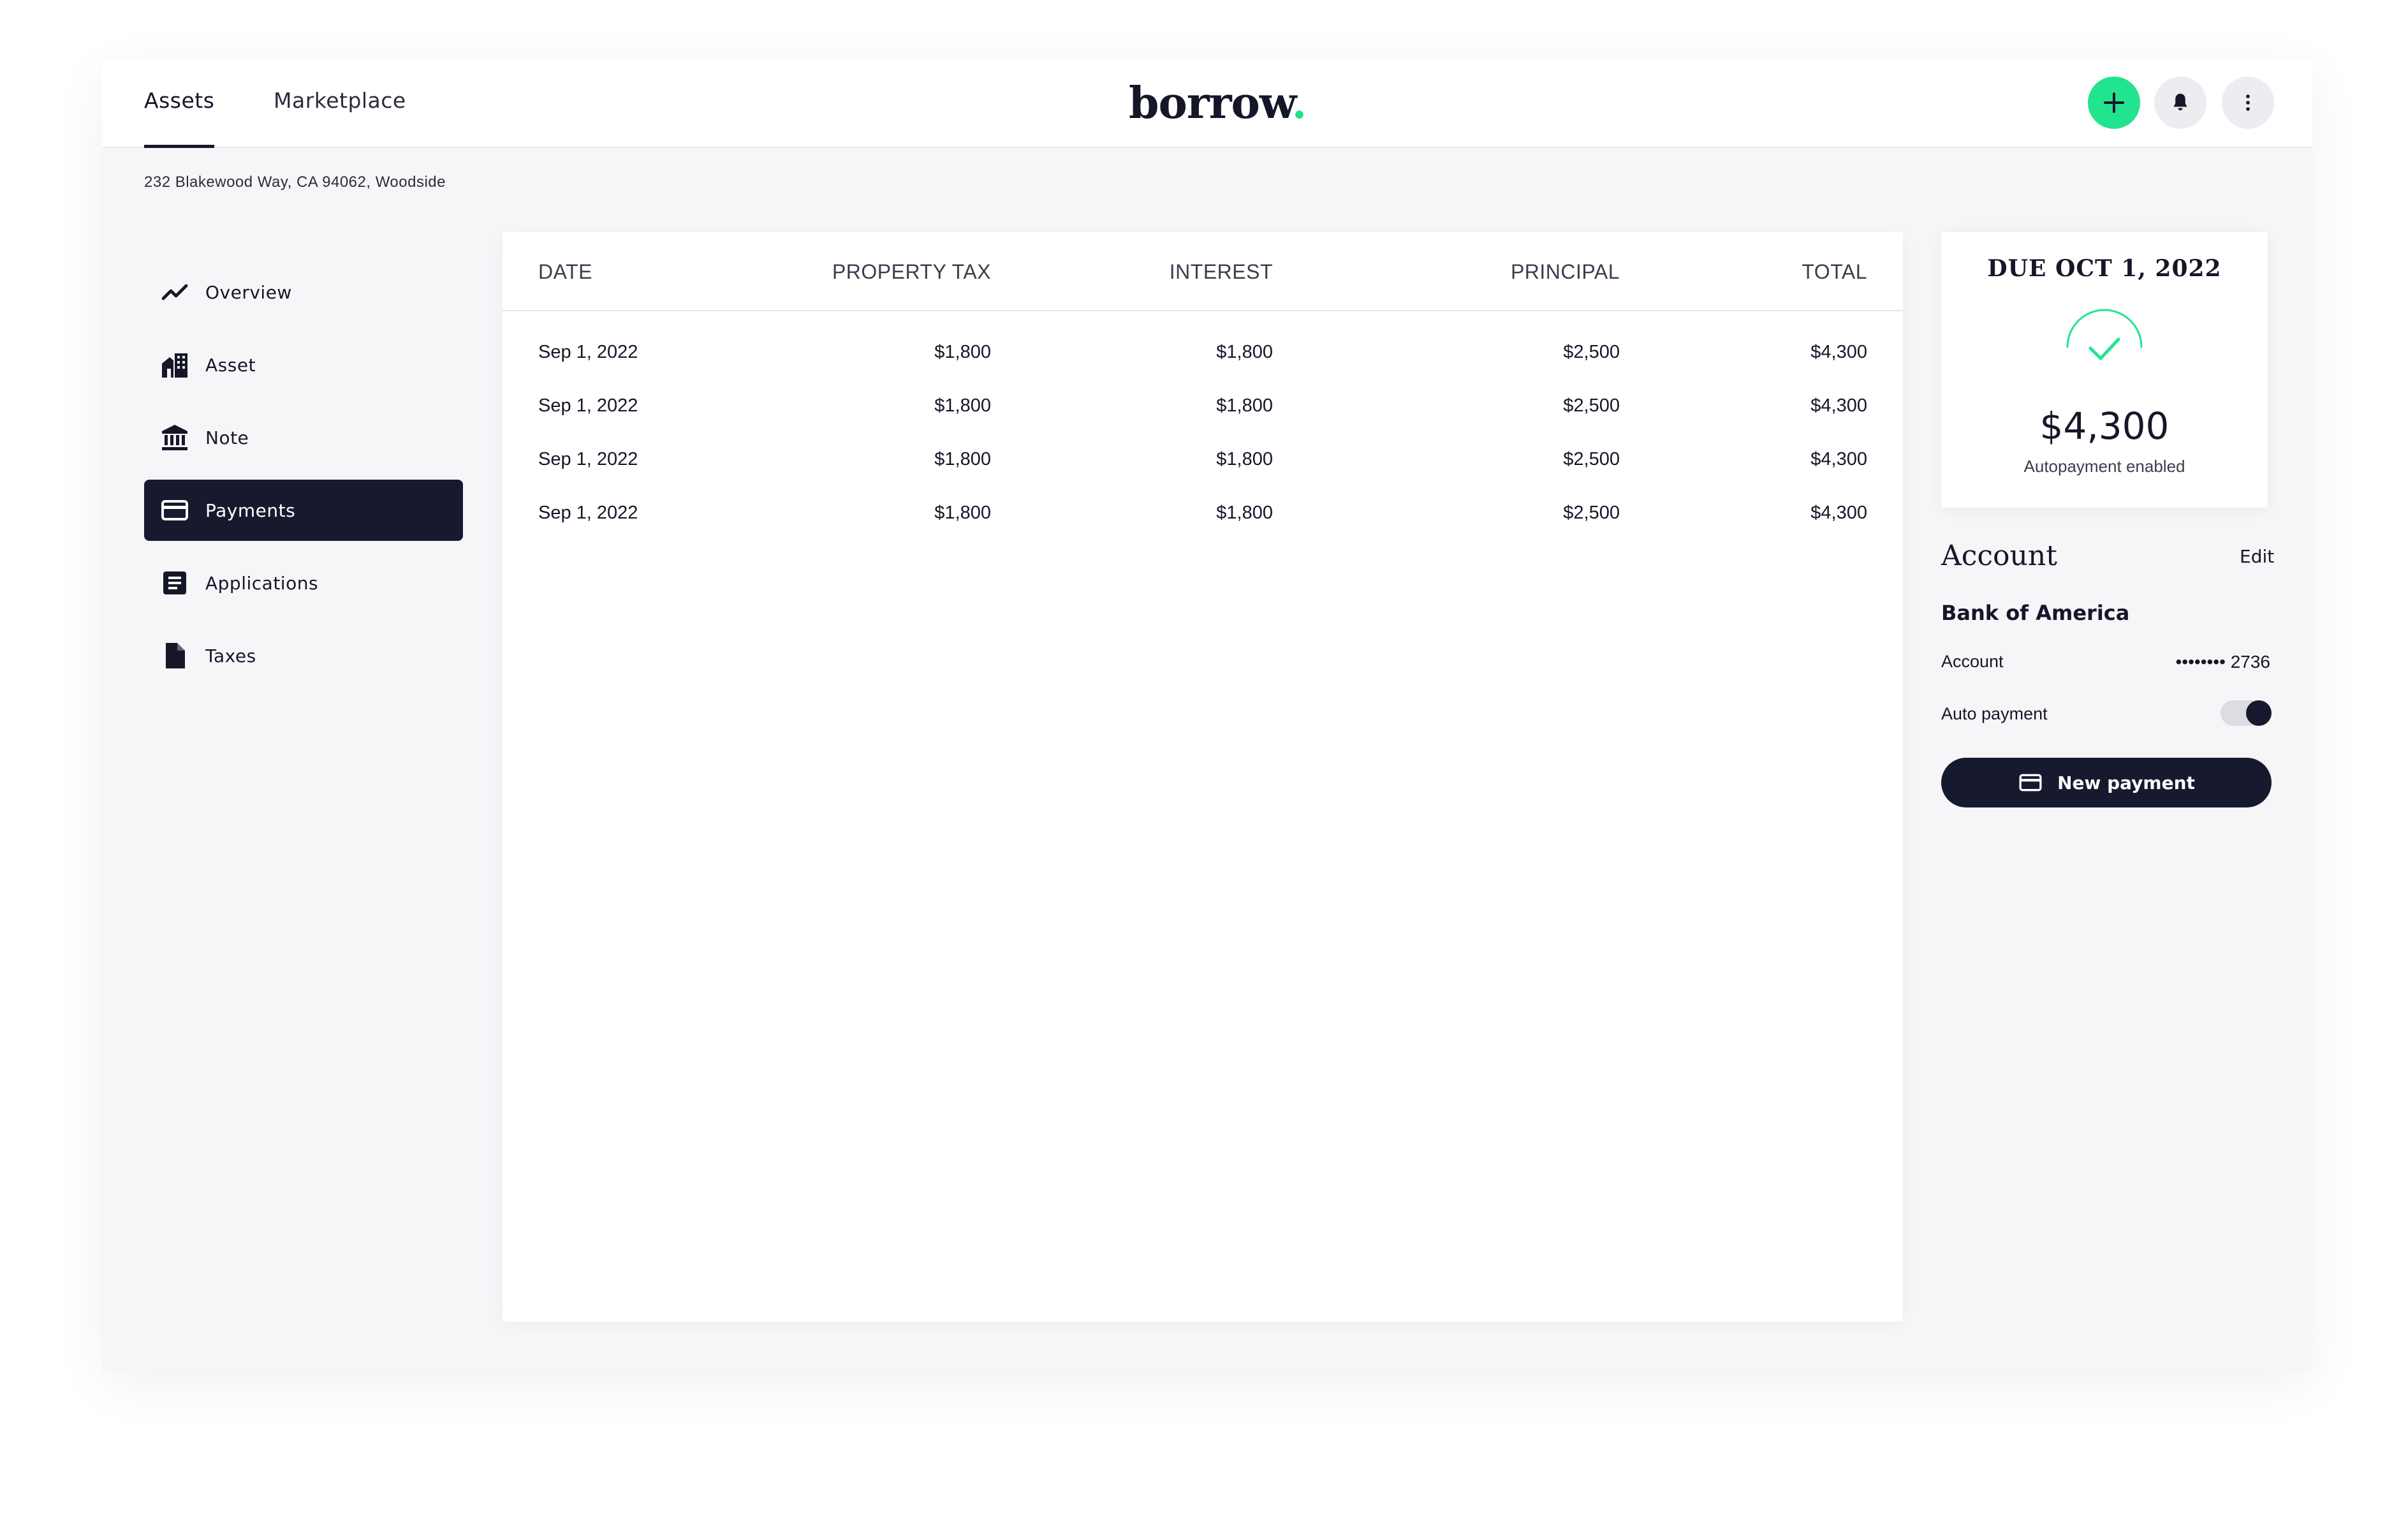 This screenshot has height=1518, width=2408. What do you see at coordinates (175, 365) in the screenshot?
I see `building-icon` at bounding box center [175, 365].